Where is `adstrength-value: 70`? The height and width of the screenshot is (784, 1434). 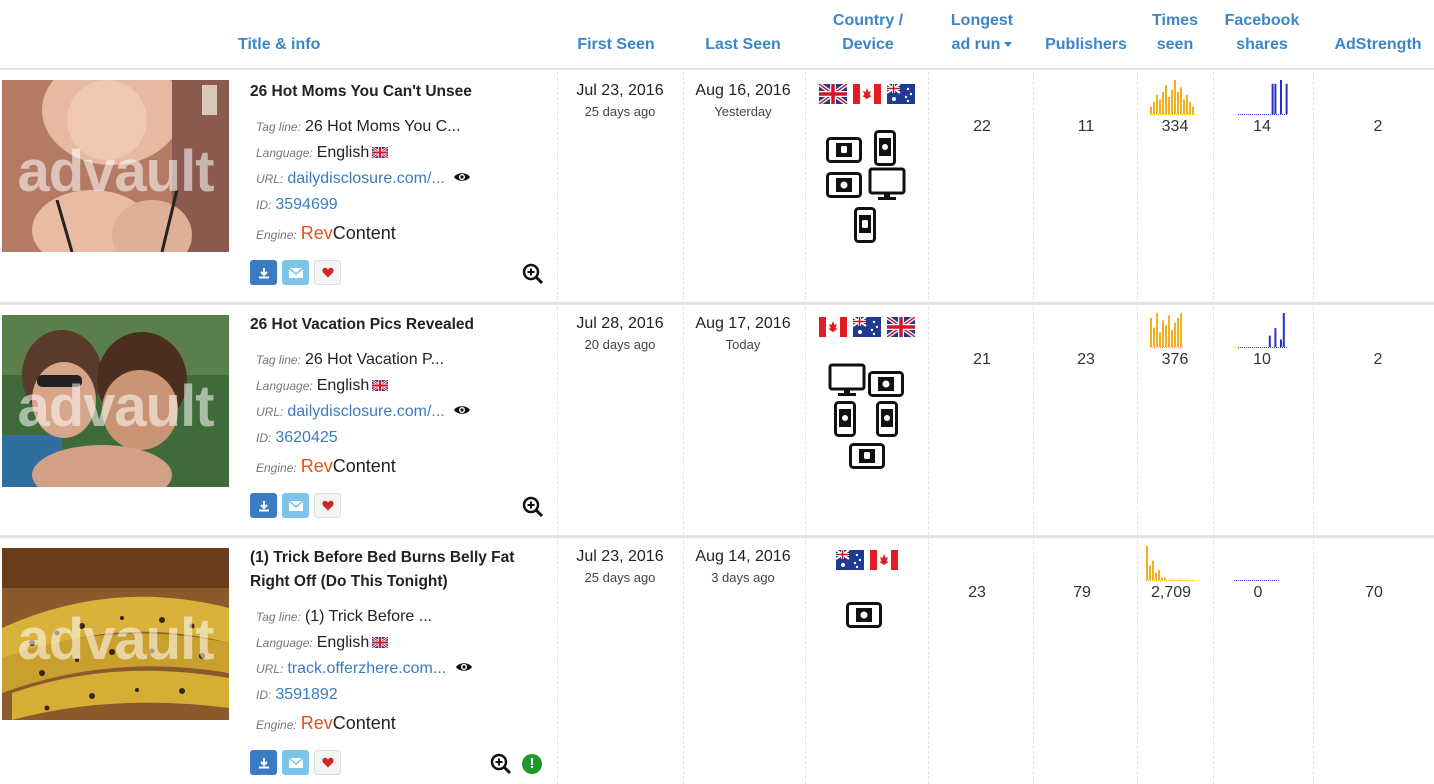 adstrength-value: 70 is located at coordinates (1374, 592).